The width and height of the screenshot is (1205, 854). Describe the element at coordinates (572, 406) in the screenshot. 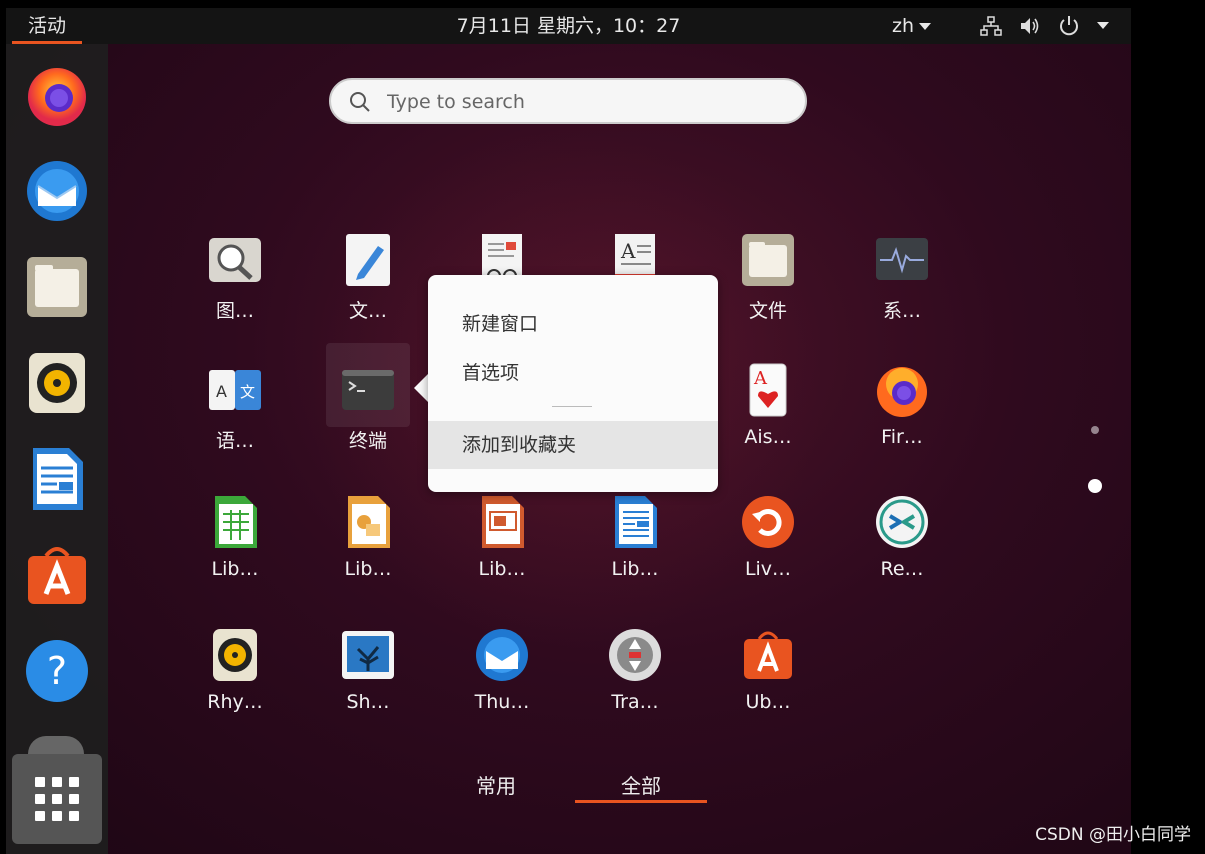

I see `menu-separator` at that location.